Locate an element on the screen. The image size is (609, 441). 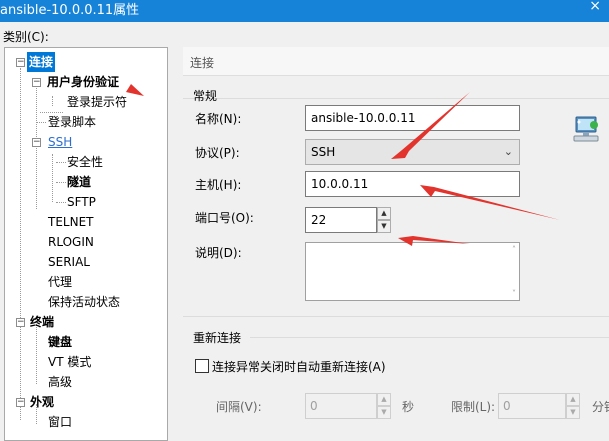
expander-ssh: − is located at coordinates (36, 142).